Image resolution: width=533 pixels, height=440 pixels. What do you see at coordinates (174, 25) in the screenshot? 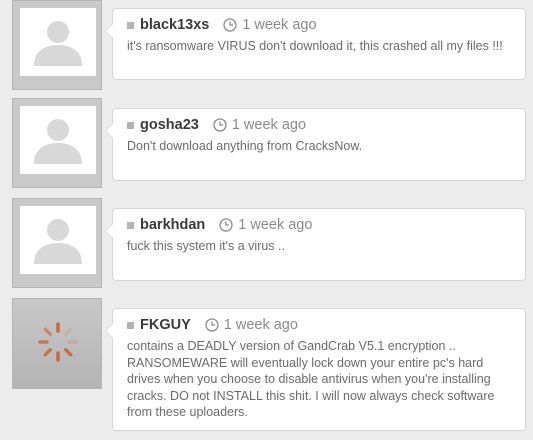
I see `comment-author: black13xs` at bounding box center [174, 25].